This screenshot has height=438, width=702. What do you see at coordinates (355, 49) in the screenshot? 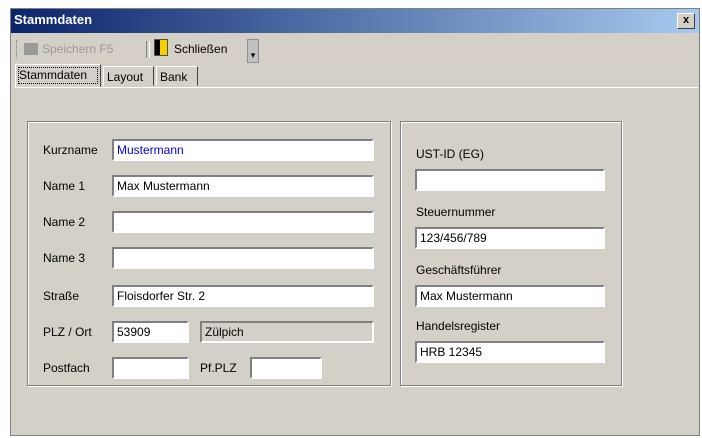
I see `toolbar: Speichern F5 Schließen ▾` at bounding box center [355, 49].